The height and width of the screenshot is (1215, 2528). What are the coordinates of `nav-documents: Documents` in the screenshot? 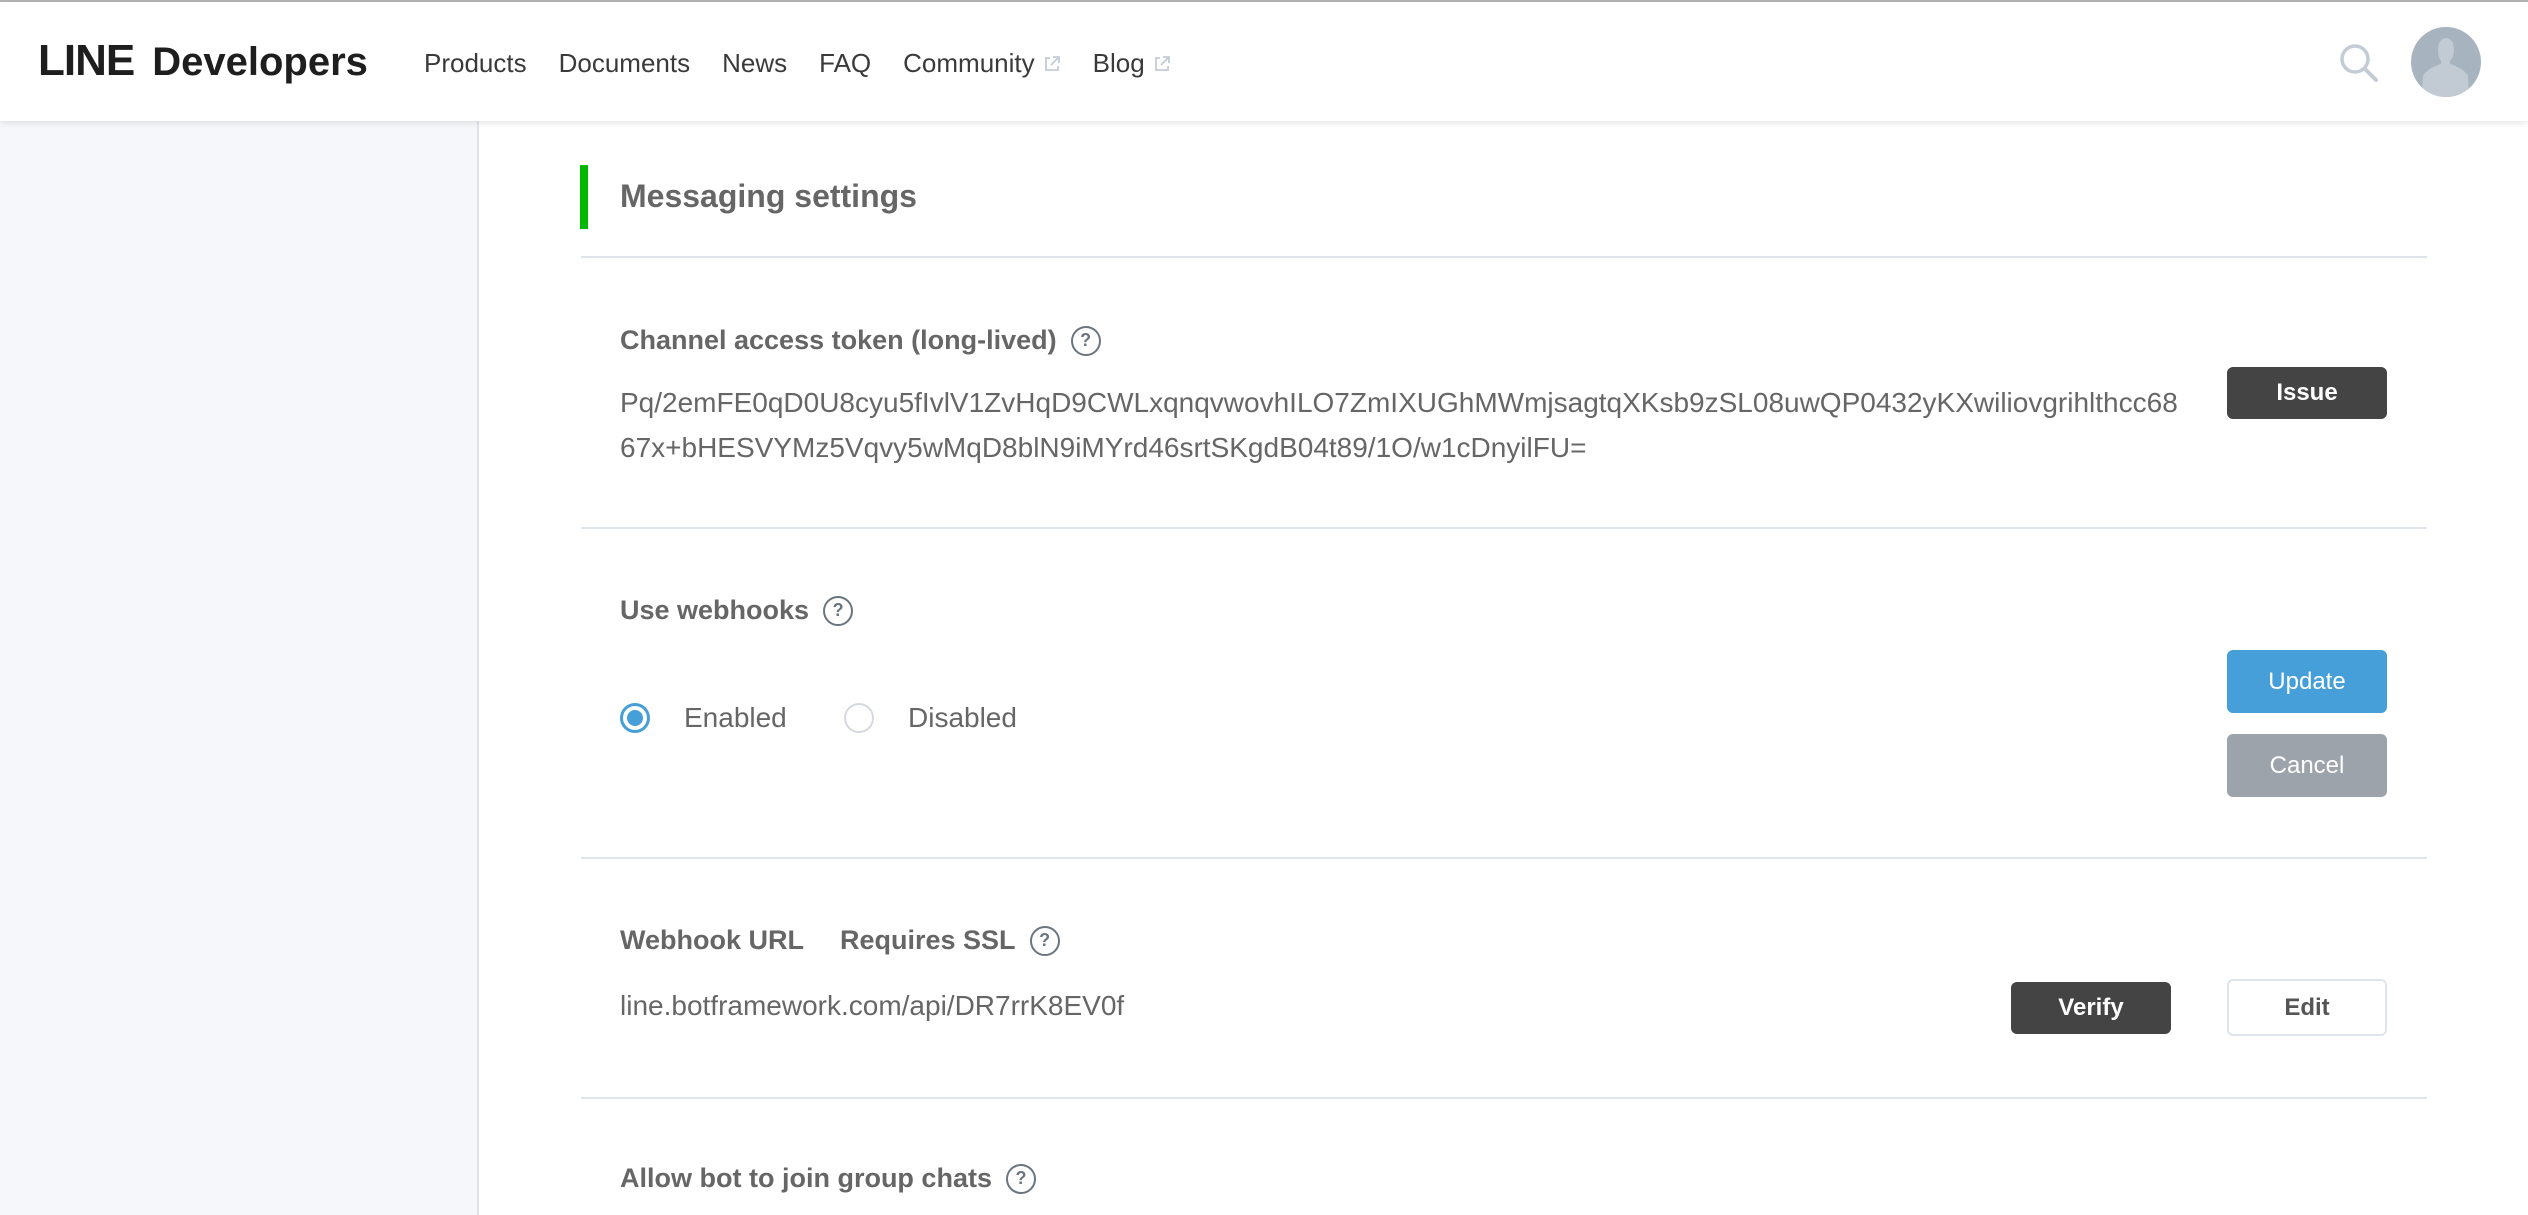 It's located at (625, 63).